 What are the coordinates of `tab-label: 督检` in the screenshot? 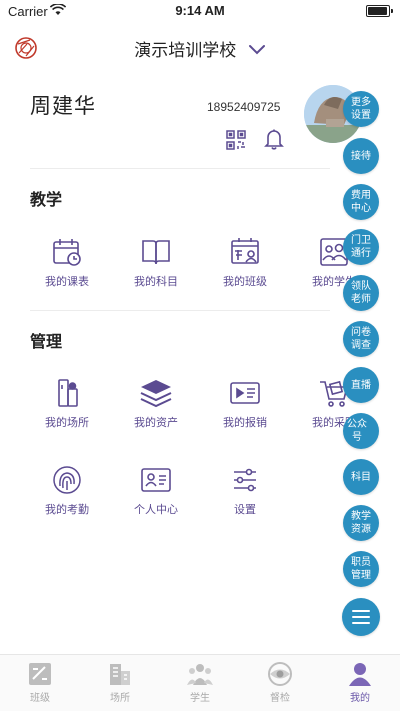 It's located at (280, 698).